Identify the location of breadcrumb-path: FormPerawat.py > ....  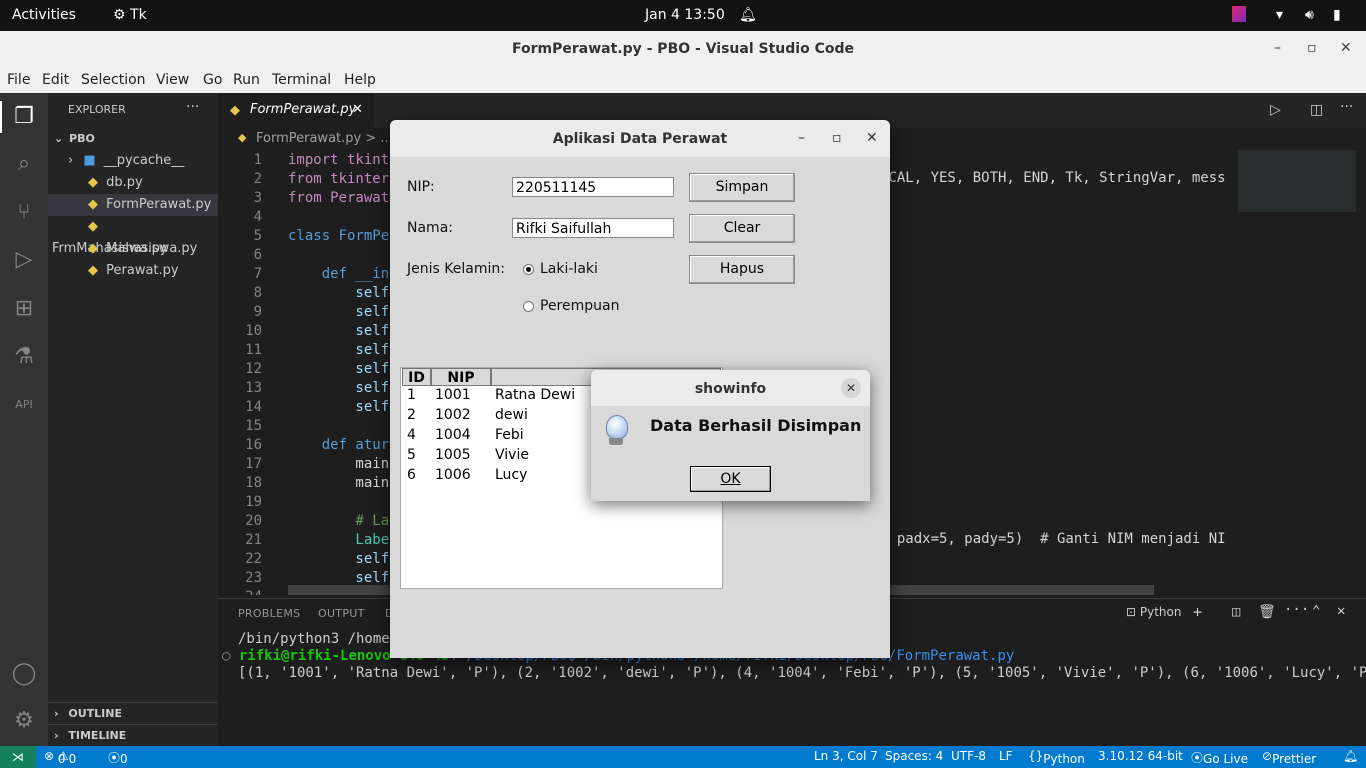
(324, 138).